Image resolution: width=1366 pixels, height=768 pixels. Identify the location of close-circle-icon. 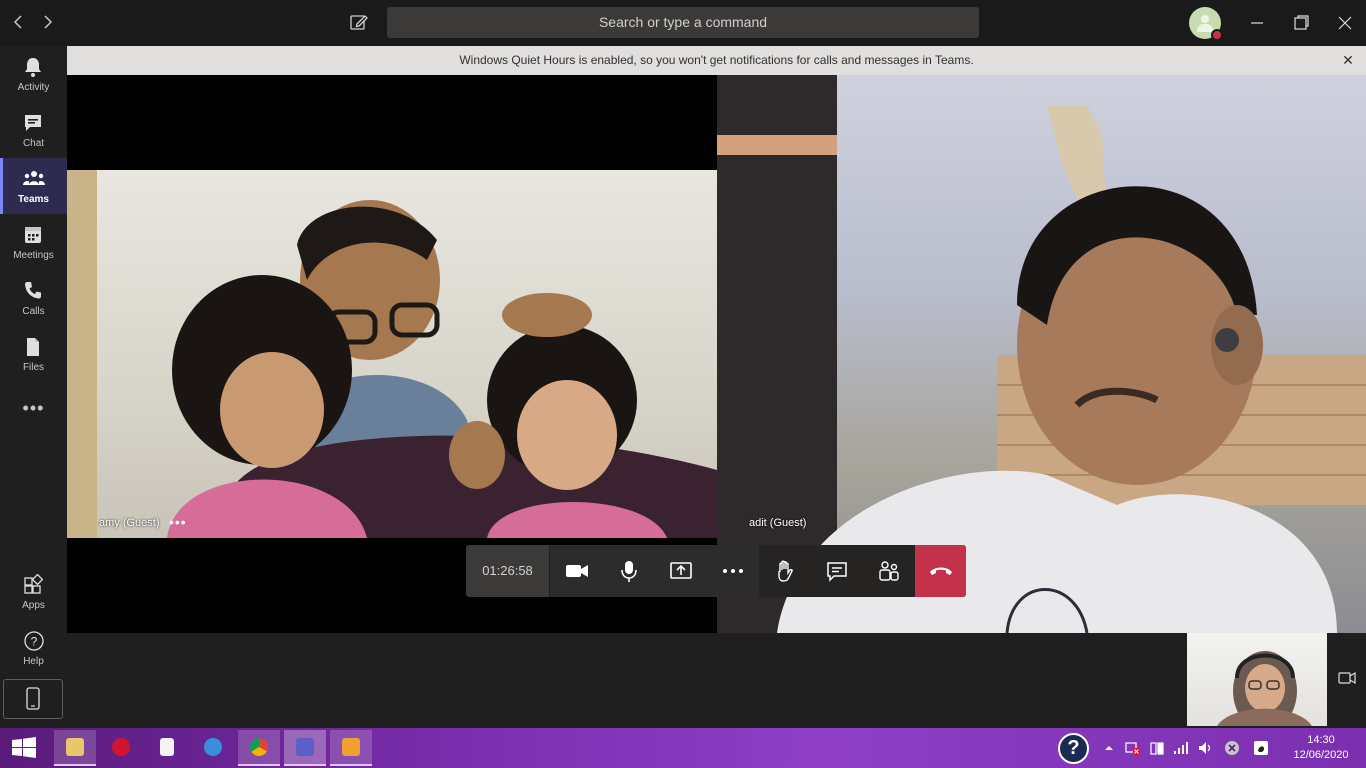
(1232, 748).